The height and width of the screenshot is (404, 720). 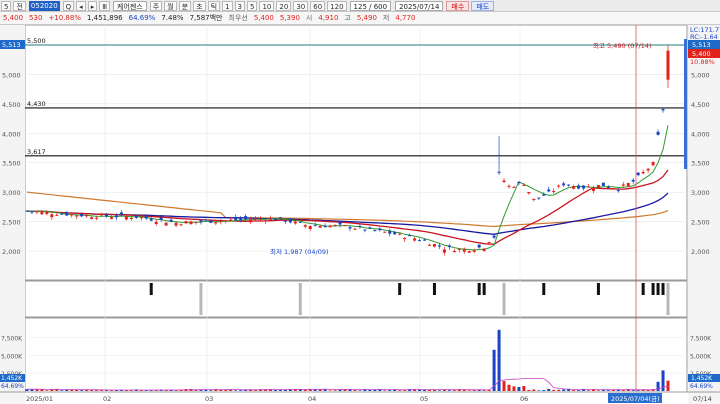 What do you see at coordinates (199, 5) in the screenshot?
I see `chart-type-second: 초` at bounding box center [199, 5].